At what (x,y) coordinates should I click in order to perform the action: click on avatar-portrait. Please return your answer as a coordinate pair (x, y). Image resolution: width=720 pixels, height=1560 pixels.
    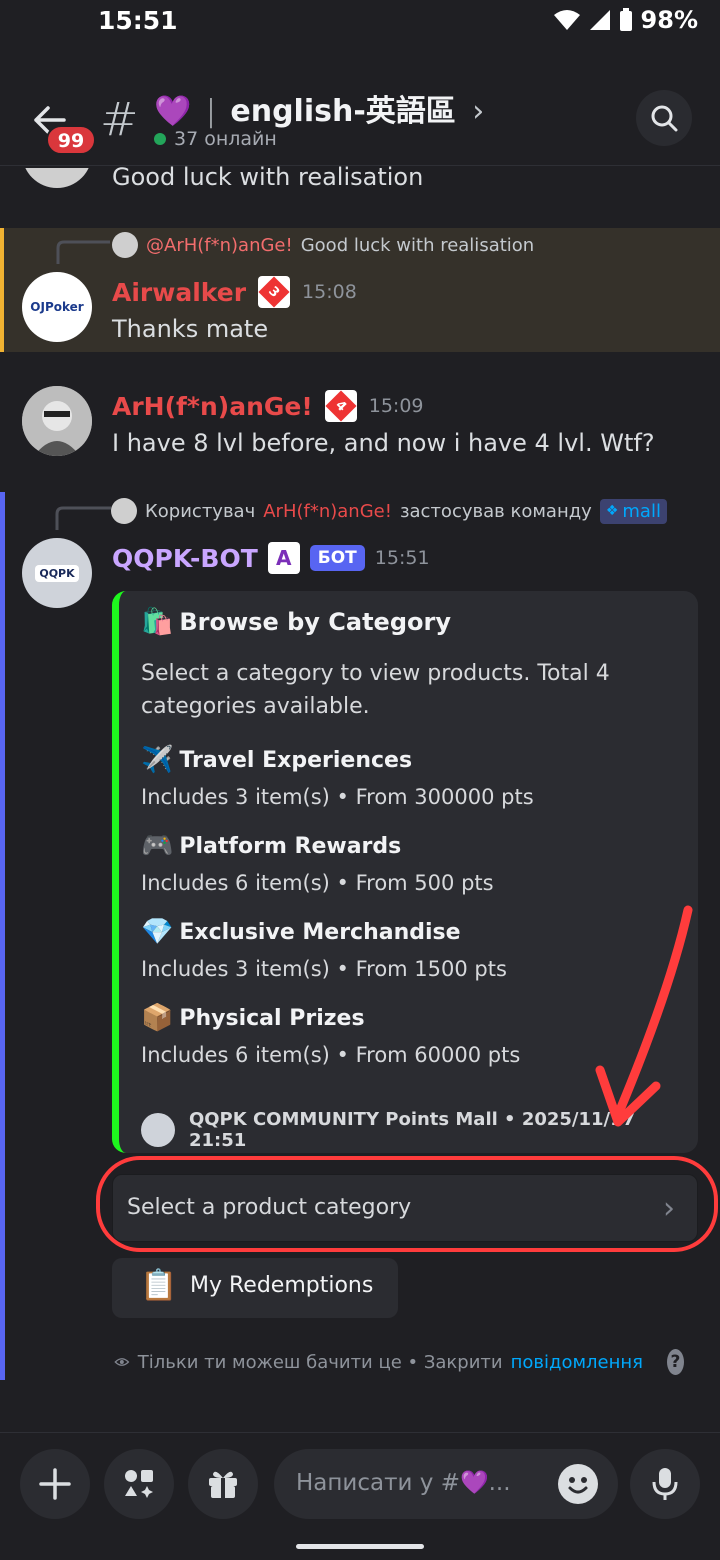
    Looking at the image, I should click on (57, 421).